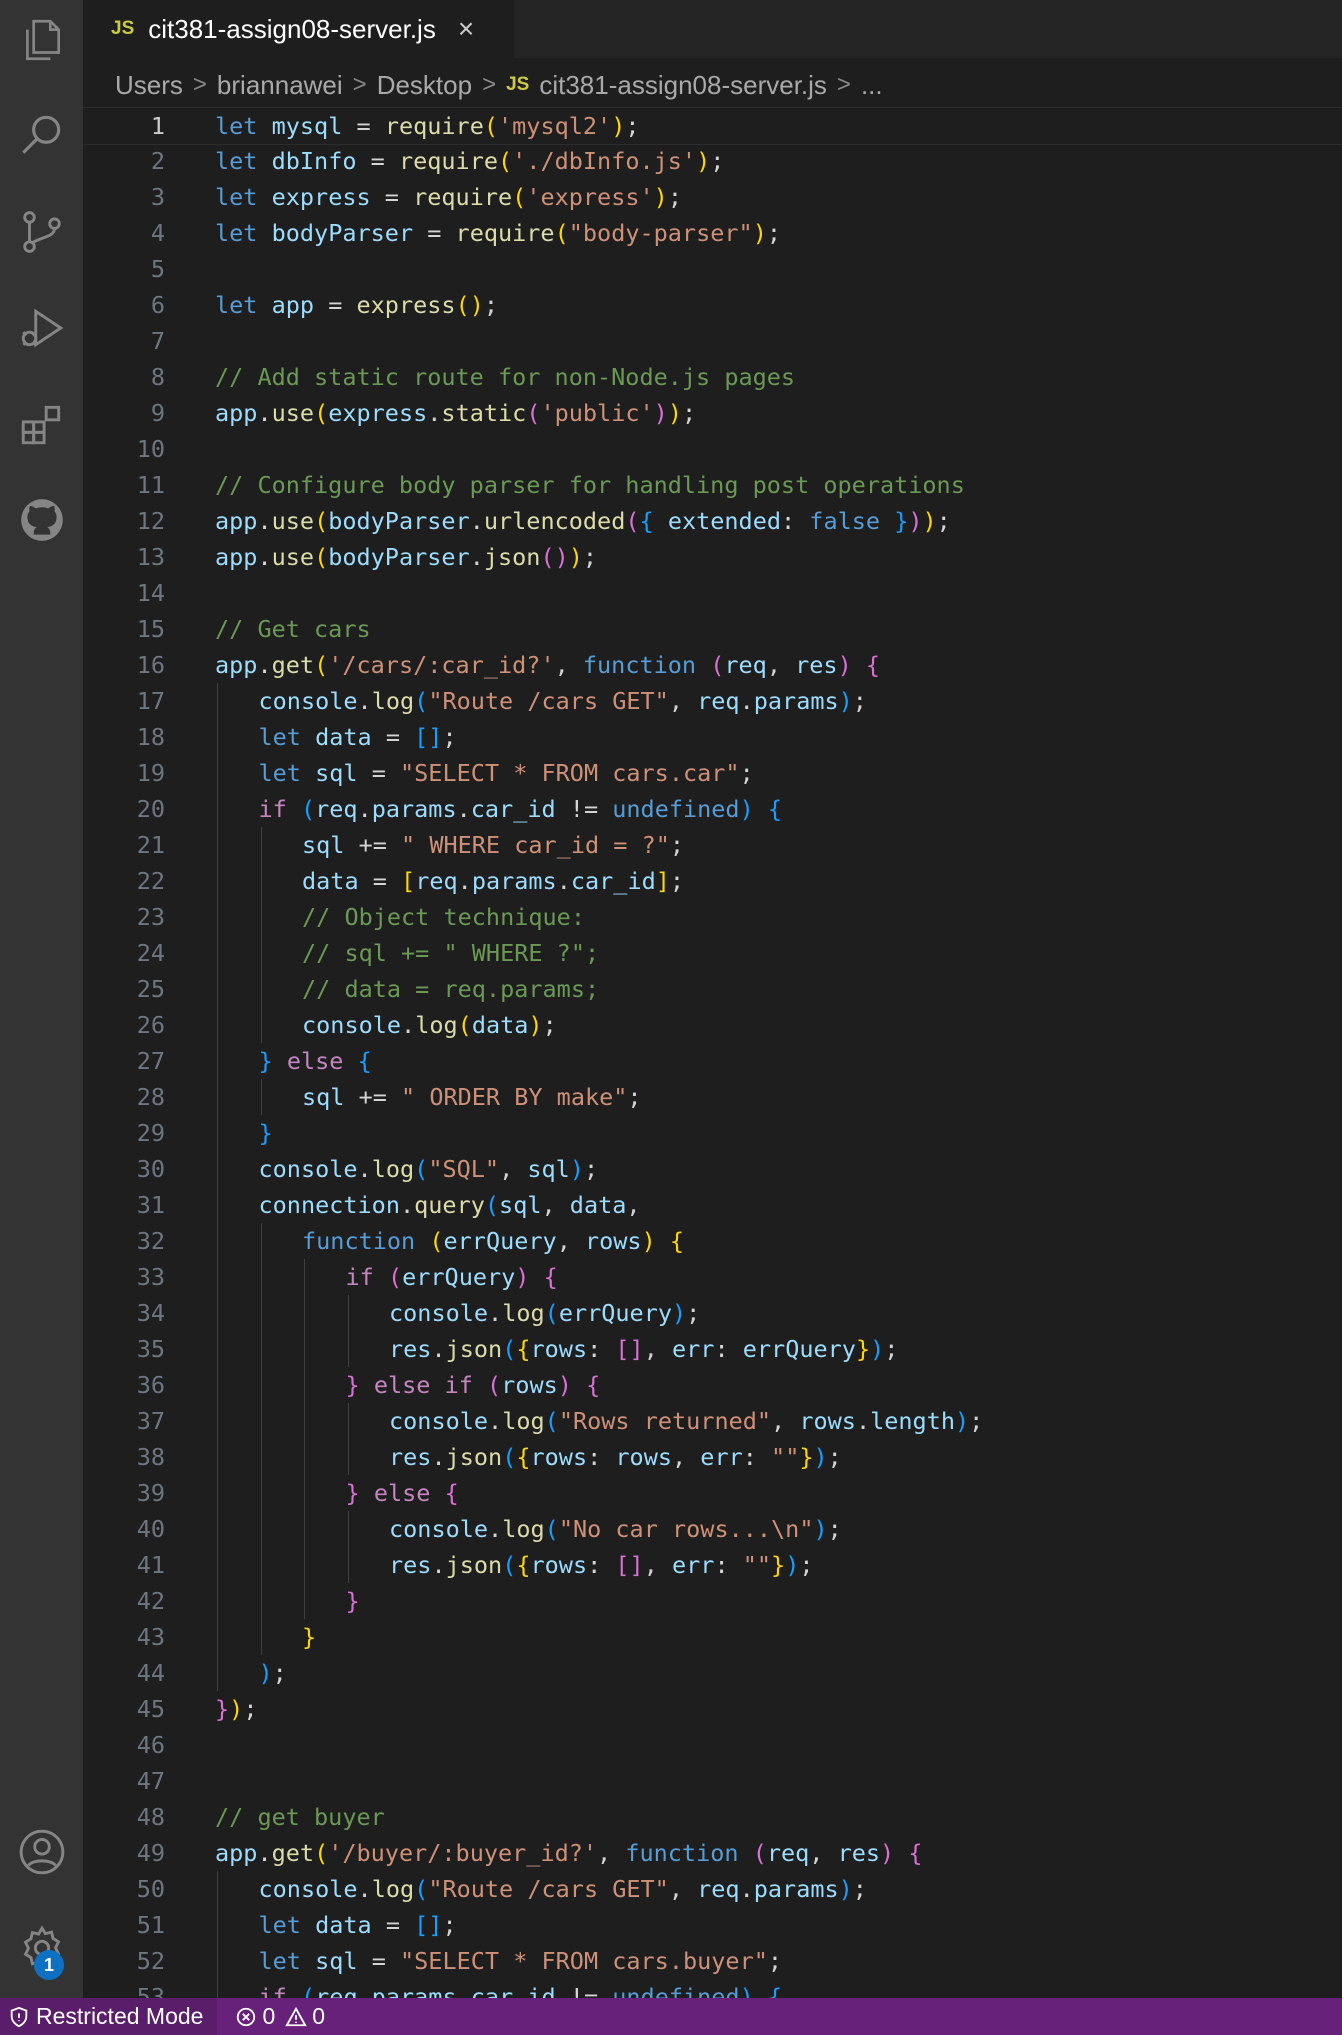  I want to click on code-line: 14, so click(712, 593).